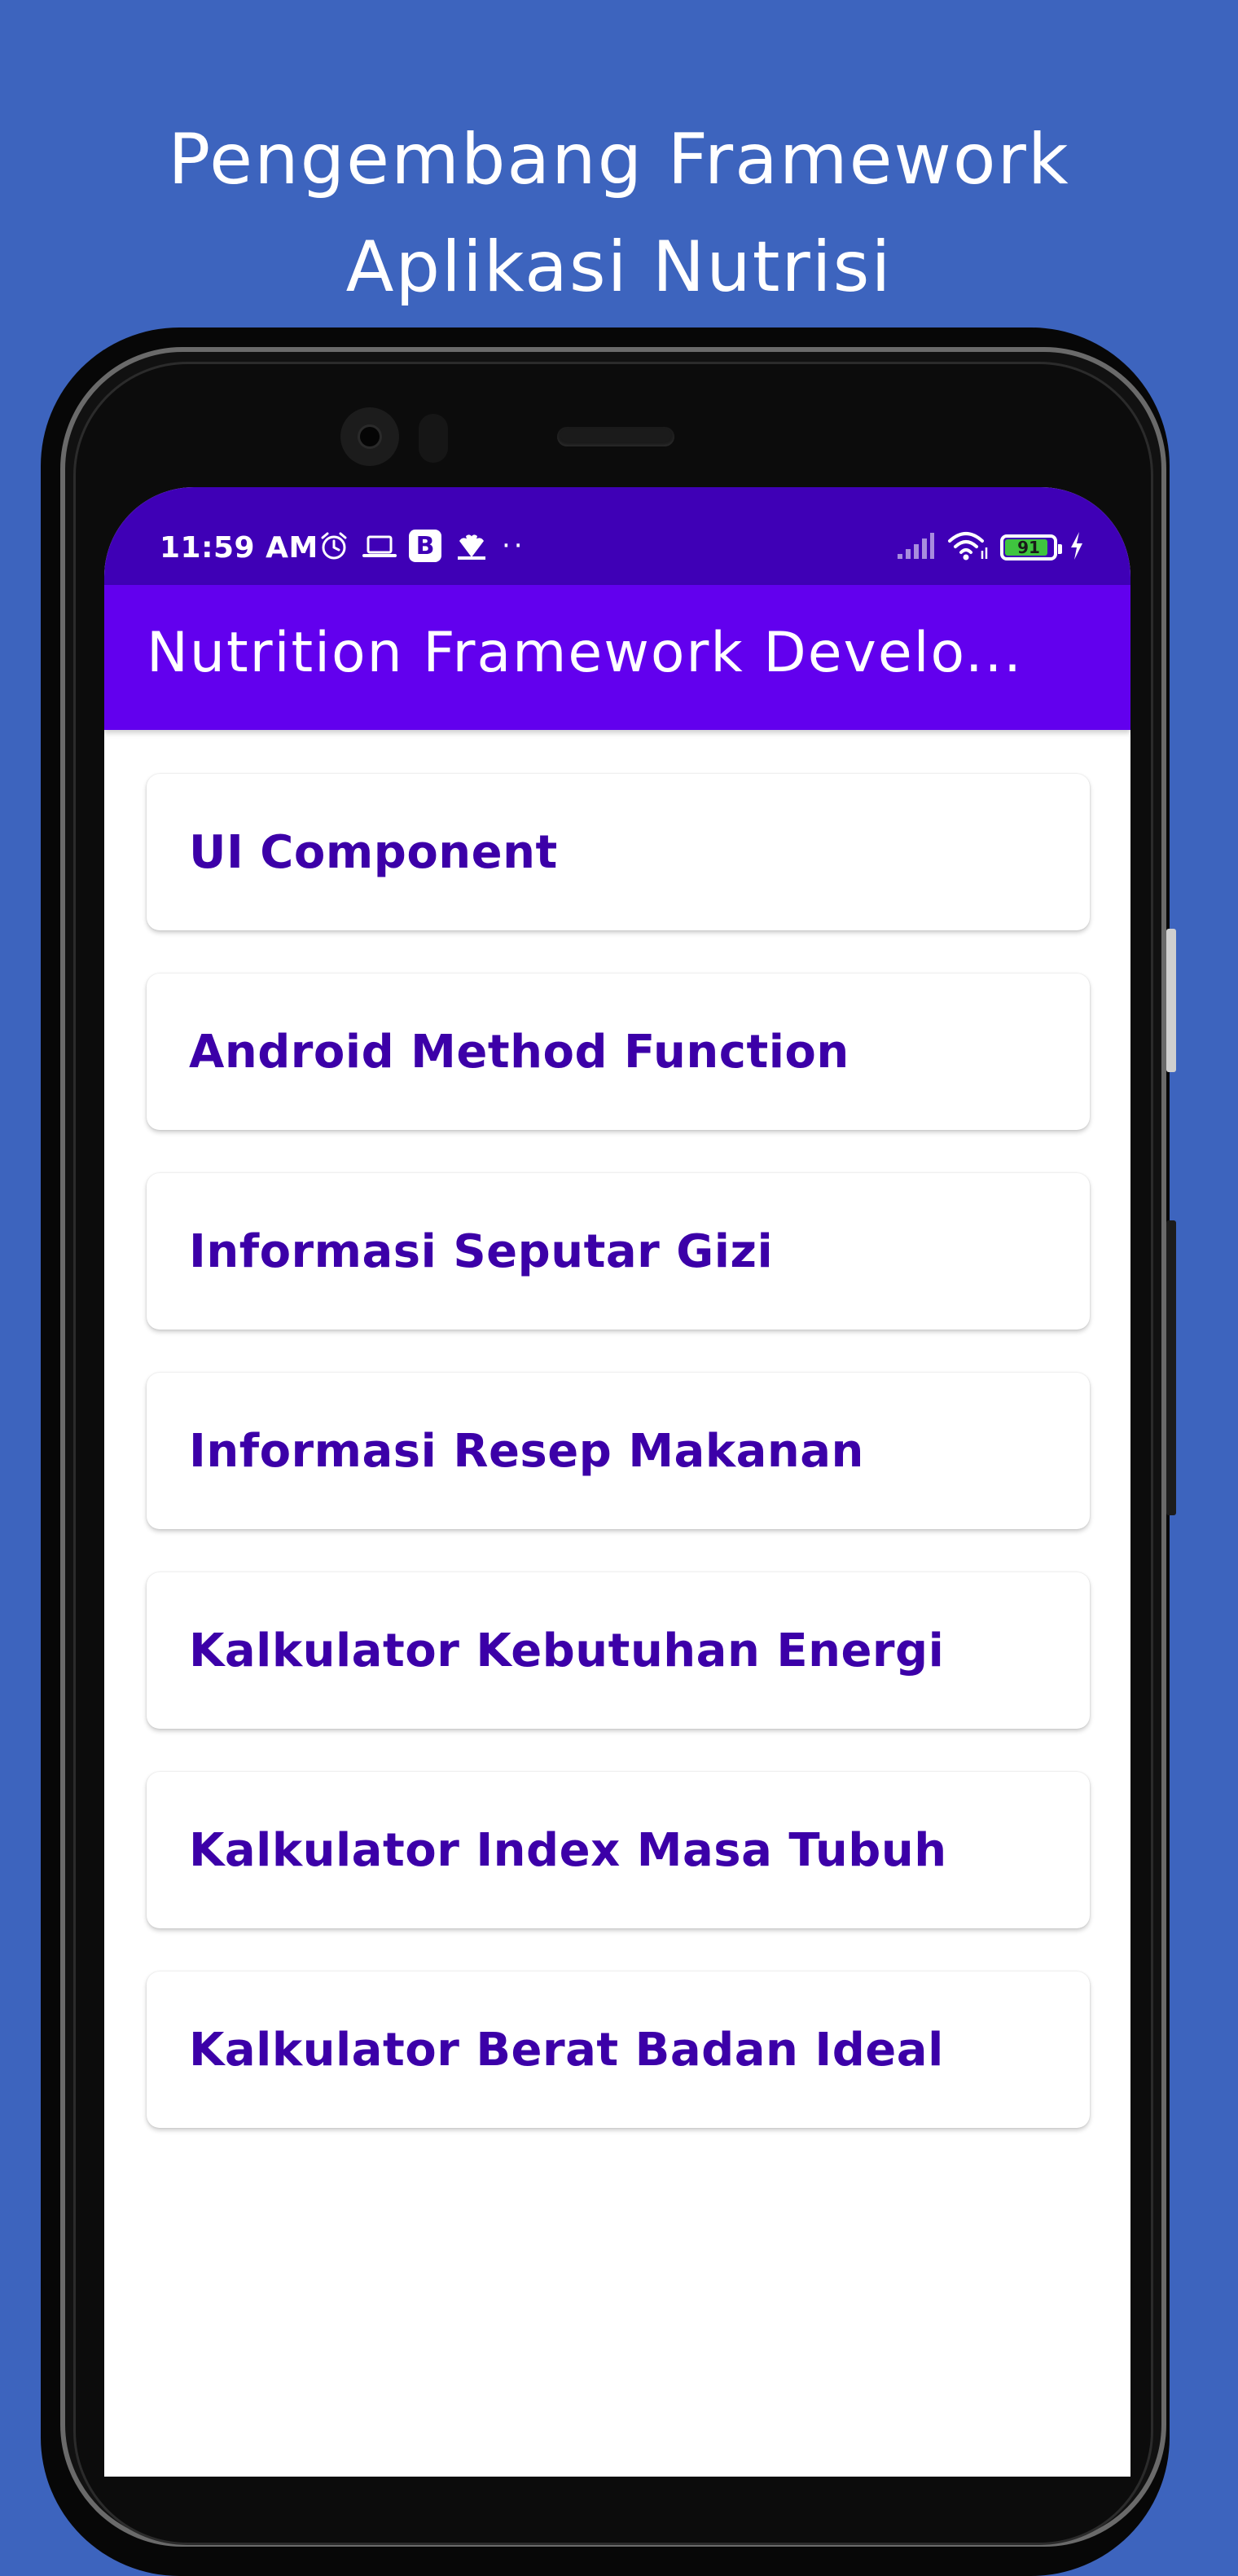 The width and height of the screenshot is (1238, 2576). What do you see at coordinates (481, 1251) in the screenshot?
I see `menu-card-label: Informasi Seputar Gizi` at bounding box center [481, 1251].